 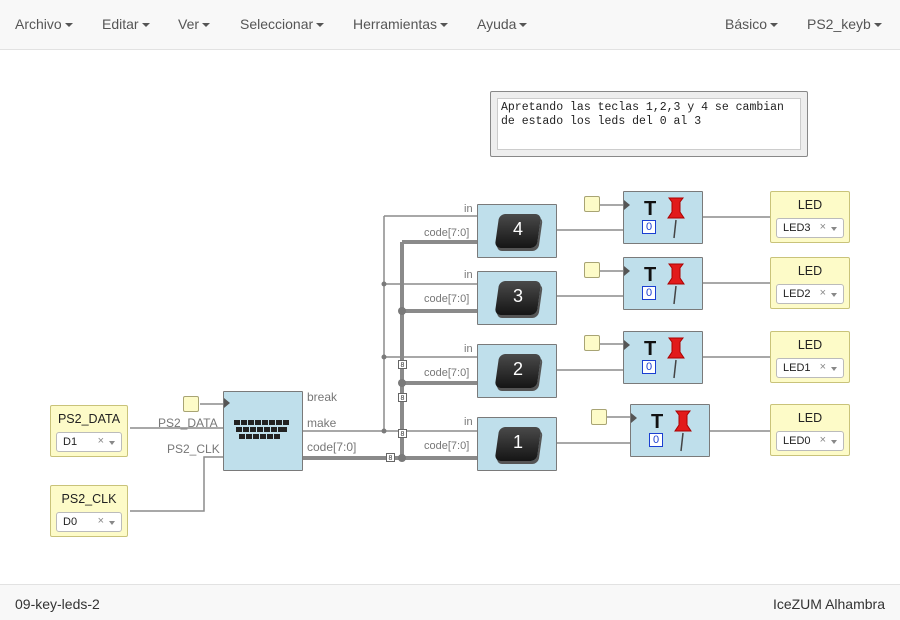 I want to click on ps2-keyboard-block, so click(x=263, y=431).